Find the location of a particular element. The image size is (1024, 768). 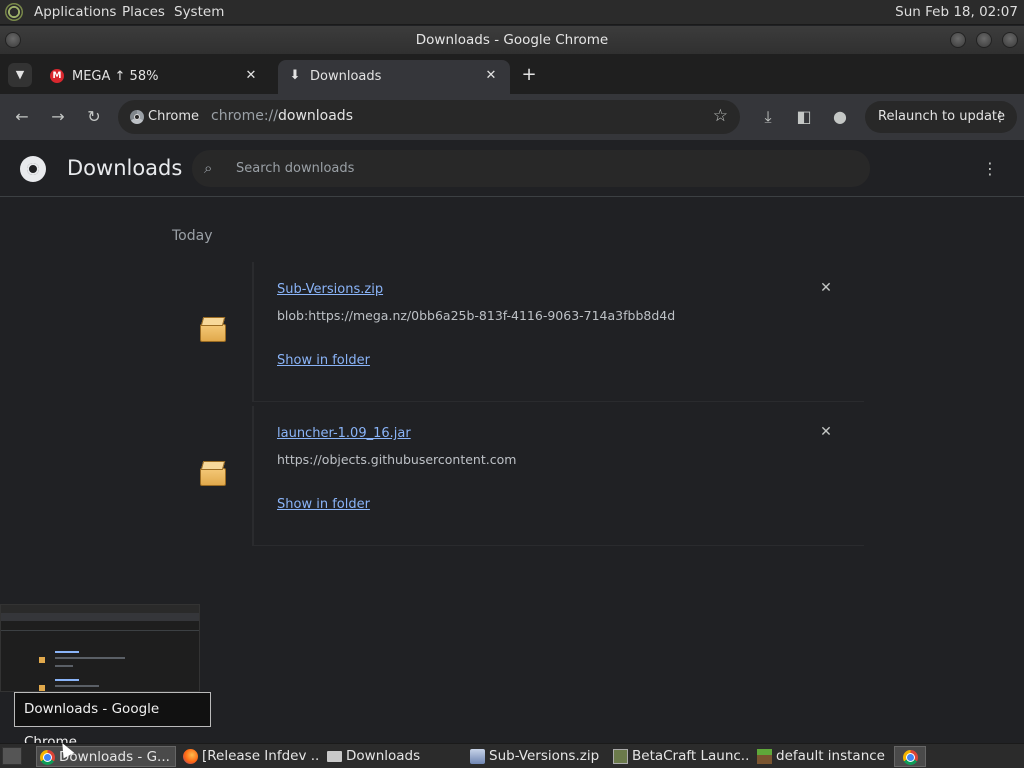

window-title: Downloads - Google Chrome is located at coordinates (512, 40).